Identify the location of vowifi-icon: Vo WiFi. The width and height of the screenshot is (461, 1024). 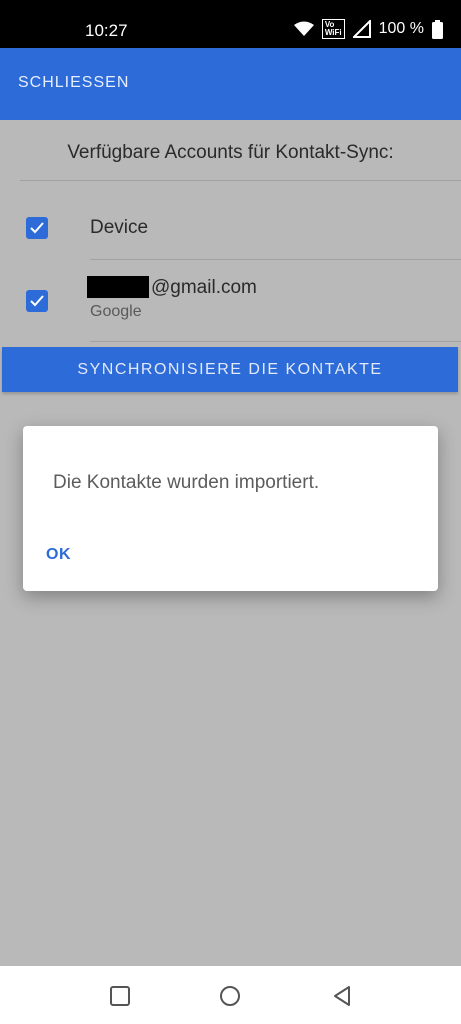
(333, 29).